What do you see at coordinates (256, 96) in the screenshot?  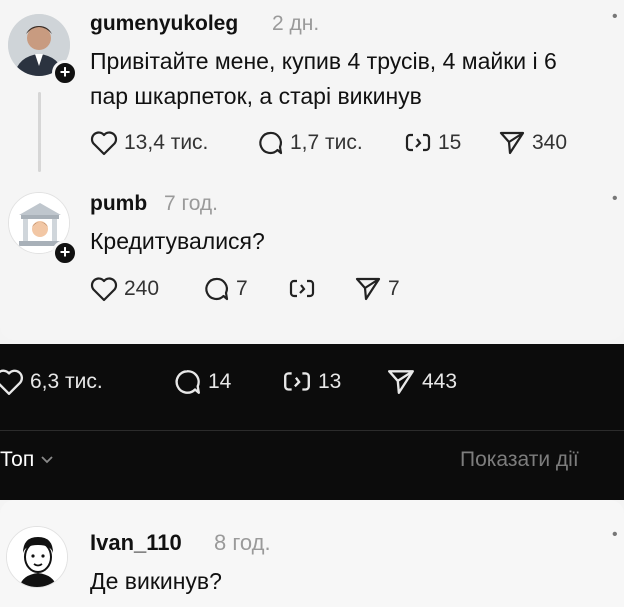 I see `post-text-line: пар шкарпеток, а старі викинув` at bounding box center [256, 96].